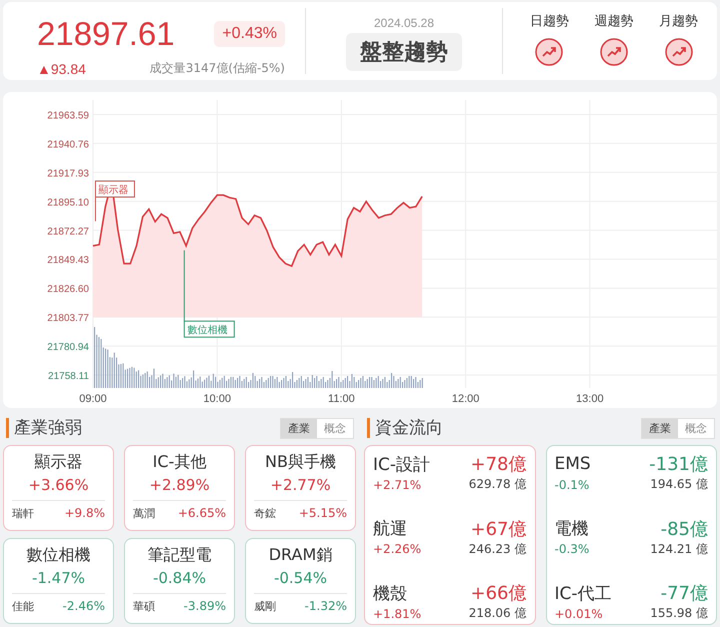  Describe the element at coordinates (59, 578) in the screenshot. I see `industry-change: -1.47%` at that location.